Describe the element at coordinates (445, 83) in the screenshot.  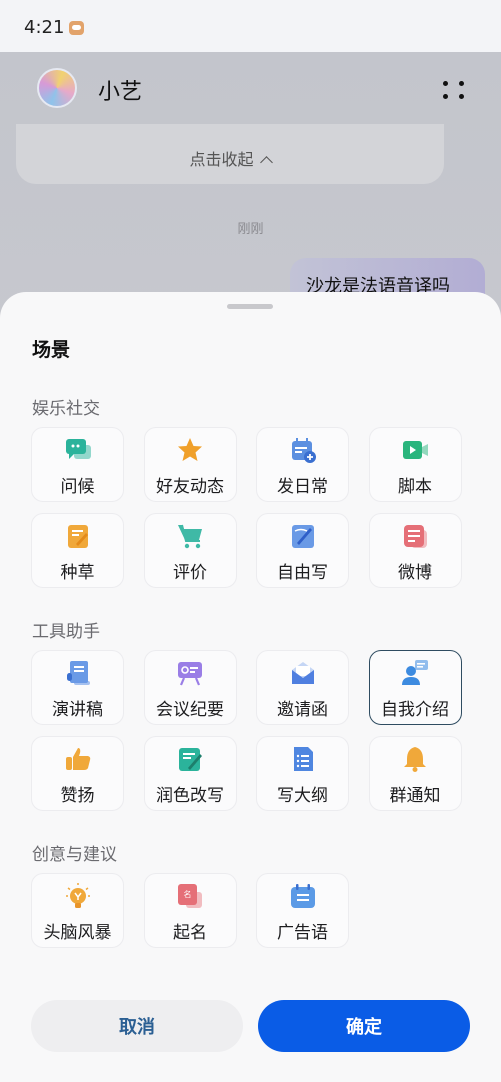
I see `four-dots-icon` at that location.